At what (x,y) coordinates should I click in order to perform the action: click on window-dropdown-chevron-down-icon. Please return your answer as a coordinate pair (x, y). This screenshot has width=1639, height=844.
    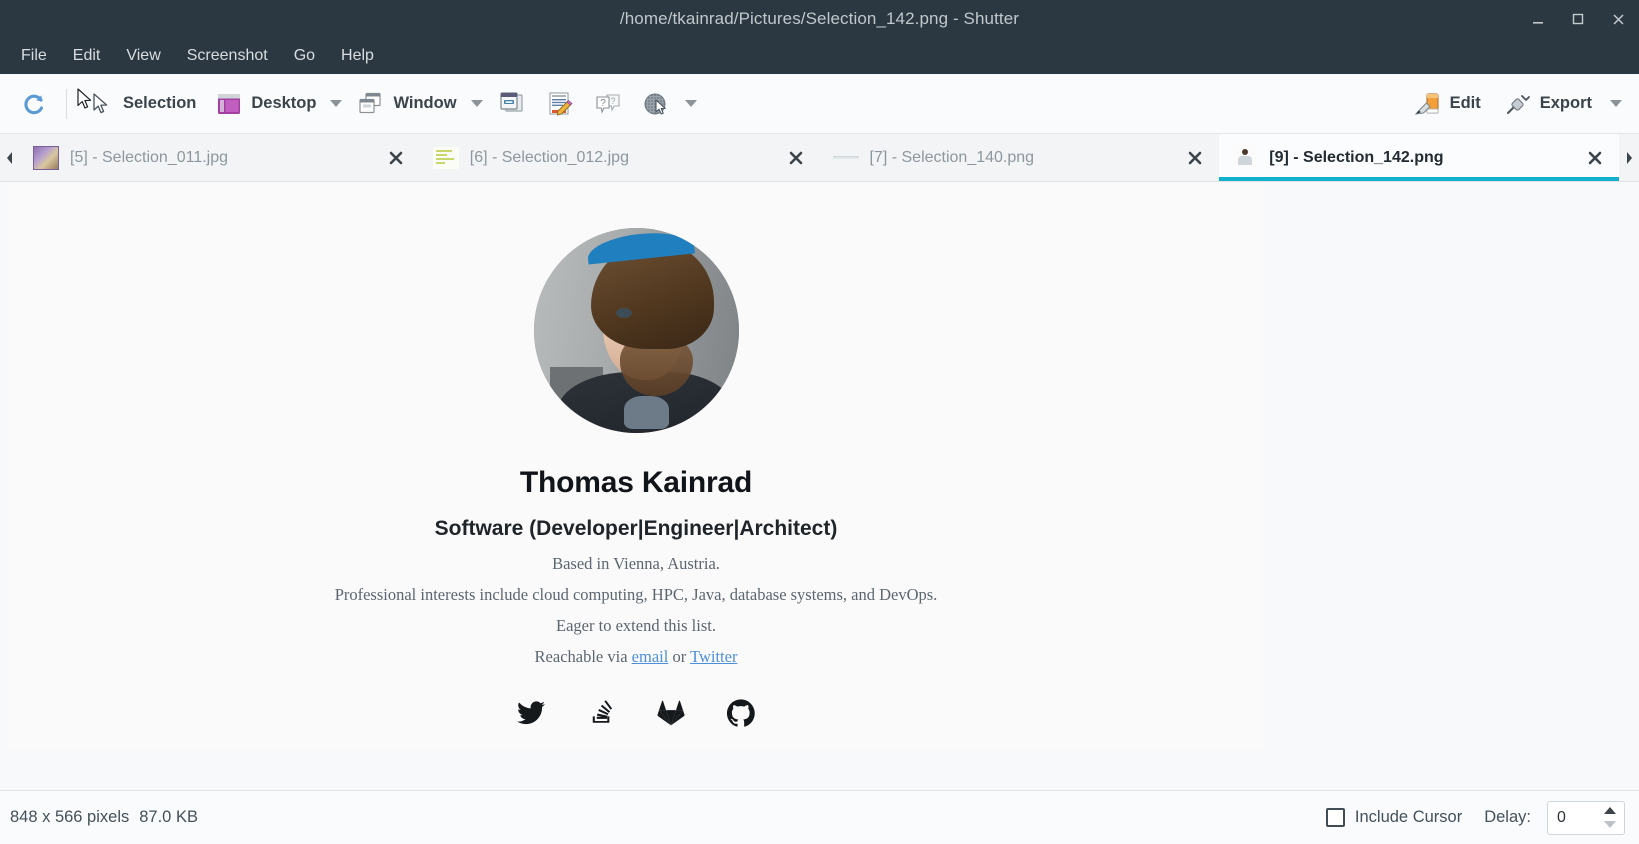
    Looking at the image, I should click on (477, 104).